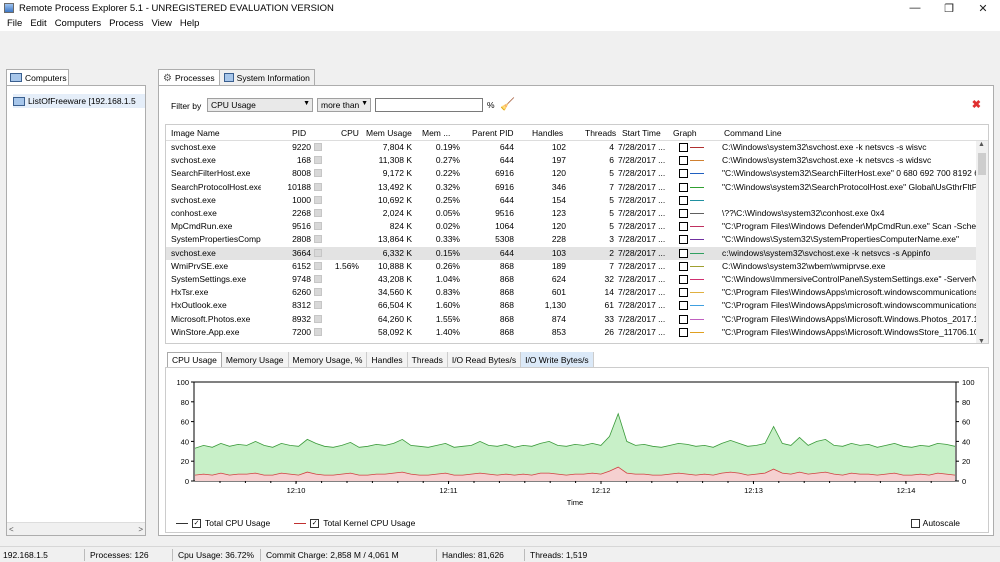 Image resolution: width=1000 pixels, height=562 pixels. I want to click on col-handles: Handles, so click(547, 133).